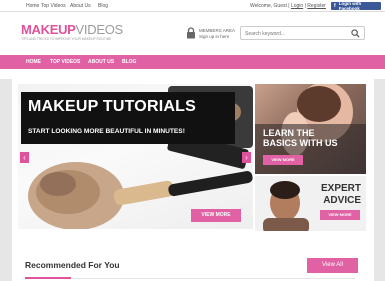  What do you see at coordinates (53, 6) in the screenshot?
I see `top-link-top-videos: Top Videos` at bounding box center [53, 6].